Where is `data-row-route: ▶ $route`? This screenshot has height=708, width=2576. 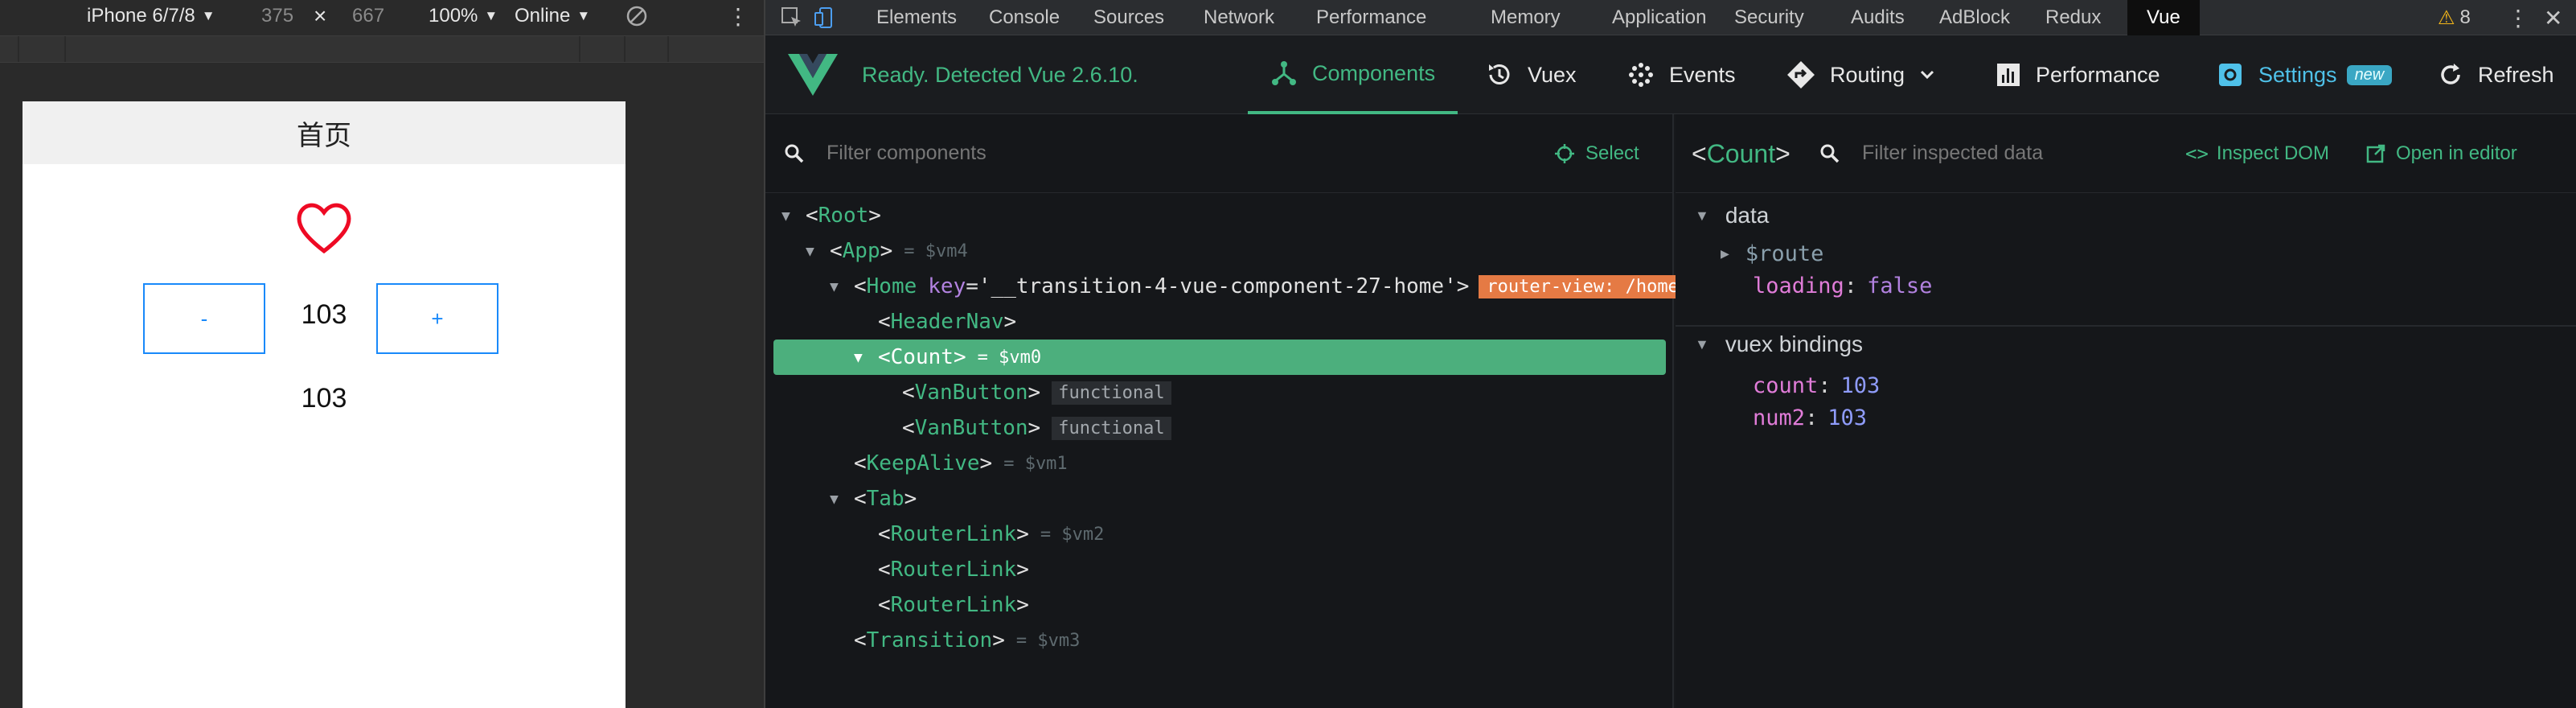
data-row-route: ▶ $route is located at coordinates (1772, 253).